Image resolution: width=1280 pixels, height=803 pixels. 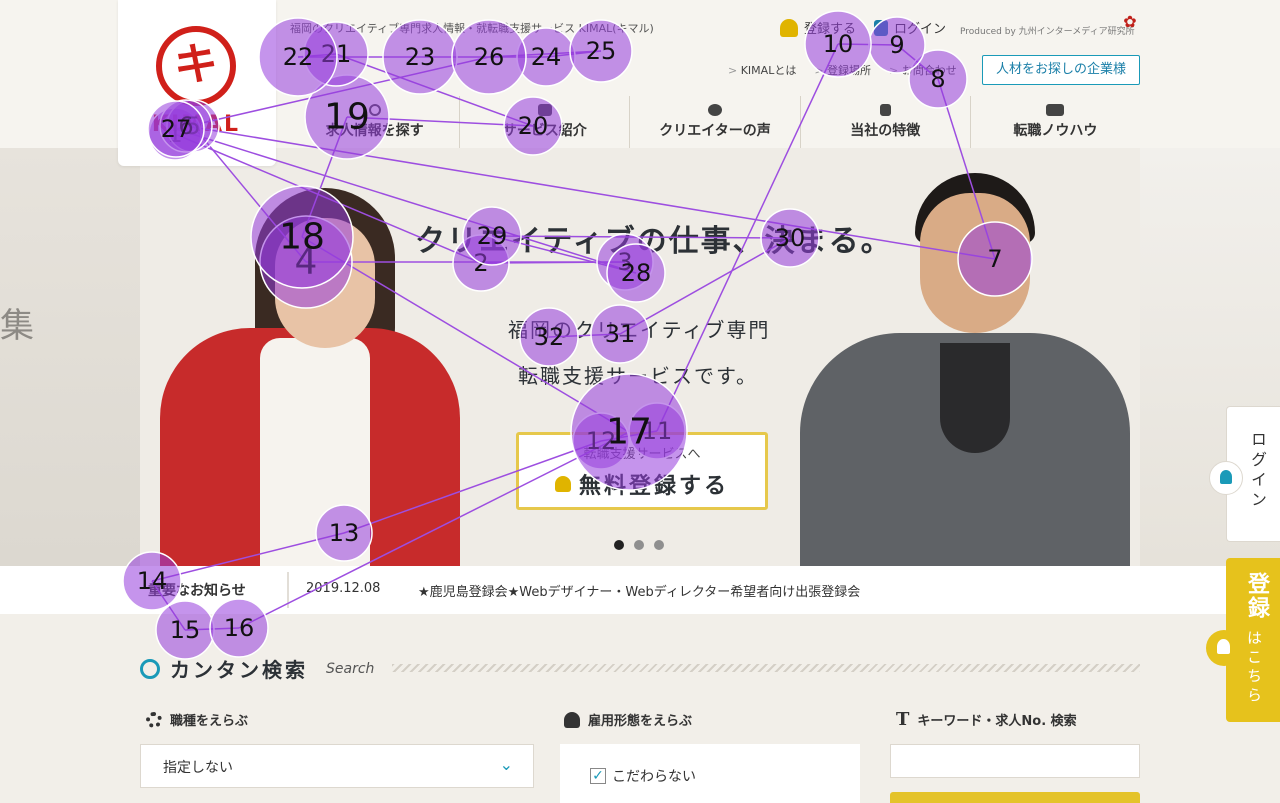 I want to click on side-login-label: ログイン, so click(x=1257, y=471).